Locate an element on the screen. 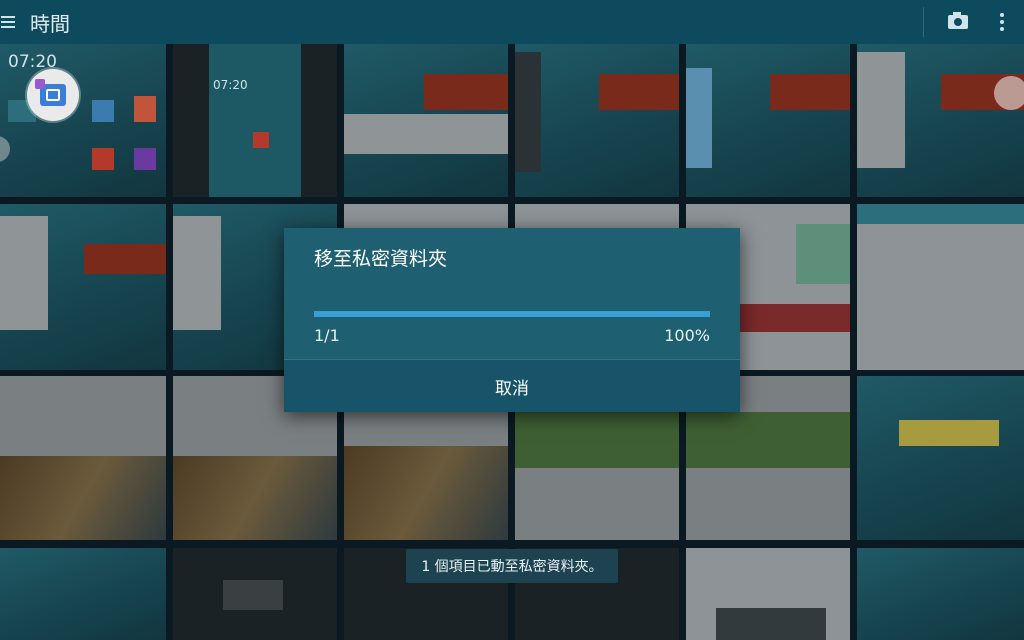  toast-message: 1 個項目已動至私密資料夾。 is located at coordinates (512, 566).